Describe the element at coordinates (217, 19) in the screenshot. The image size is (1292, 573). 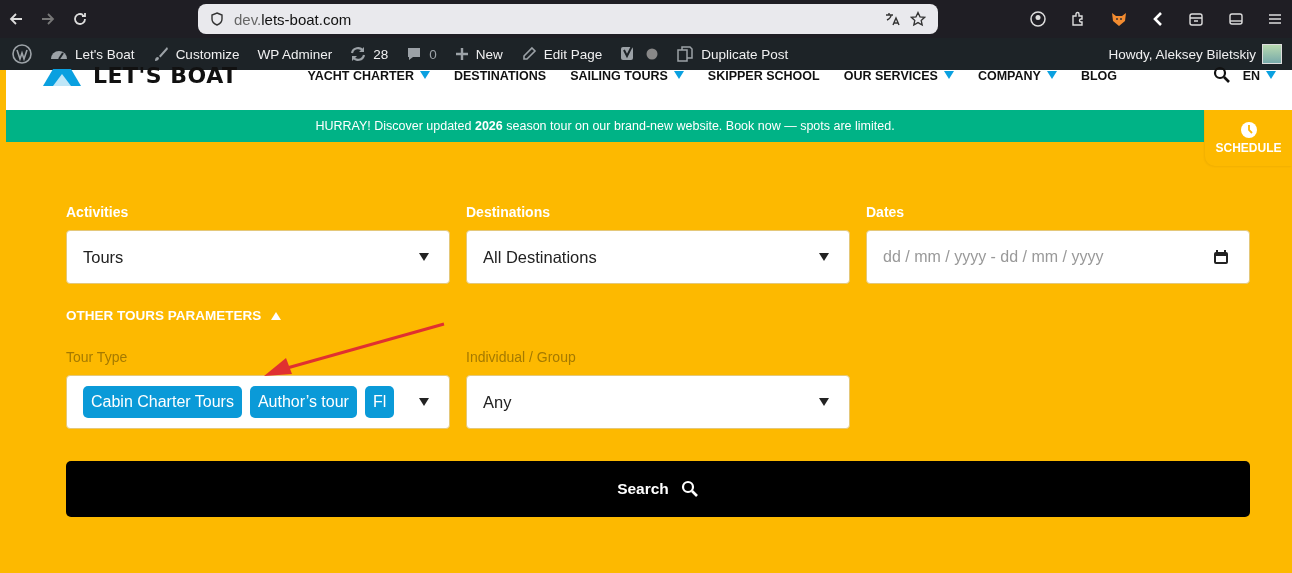
I see `shield-icon` at that location.